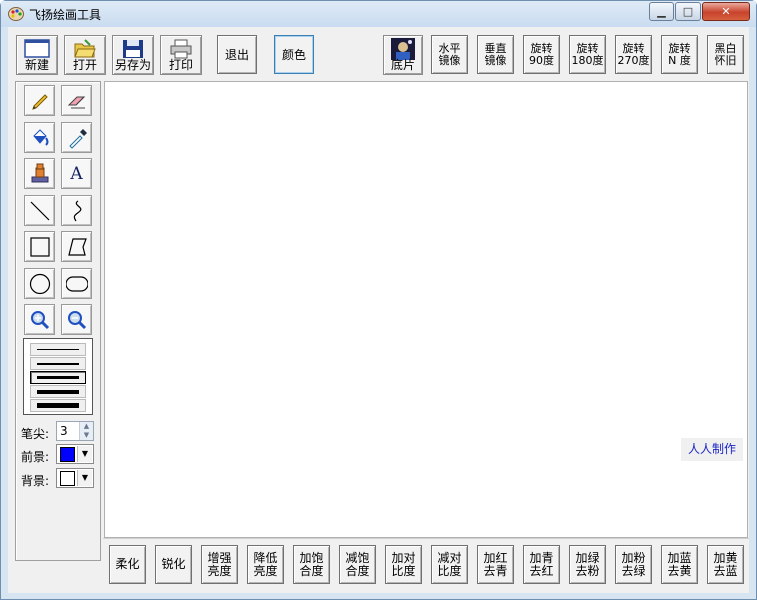 Image resolution: width=757 pixels, height=600 pixels. I want to click on rectangle-tool, so click(39, 246).